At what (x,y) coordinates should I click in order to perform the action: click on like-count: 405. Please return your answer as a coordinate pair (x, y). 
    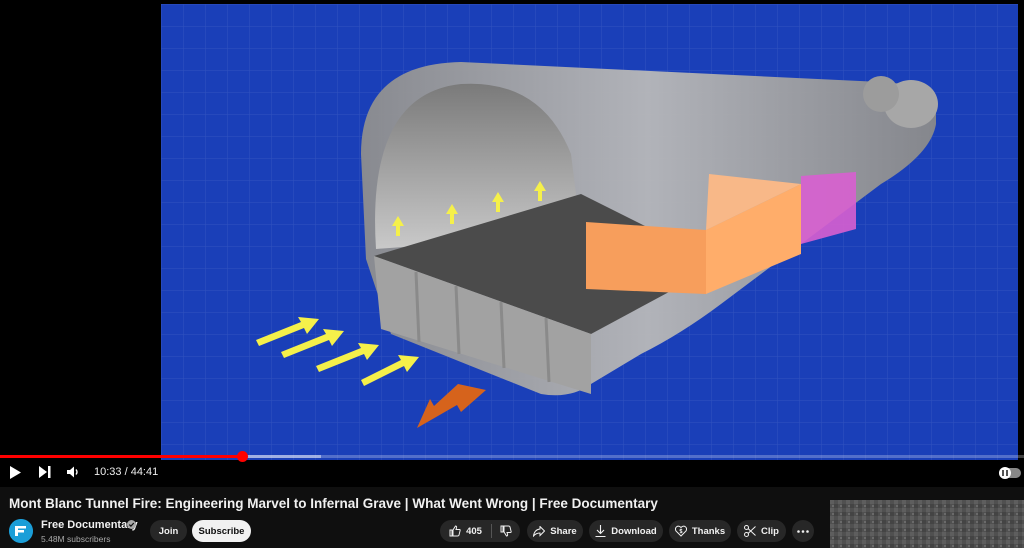
    Looking at the image, I should click on (474, 531).